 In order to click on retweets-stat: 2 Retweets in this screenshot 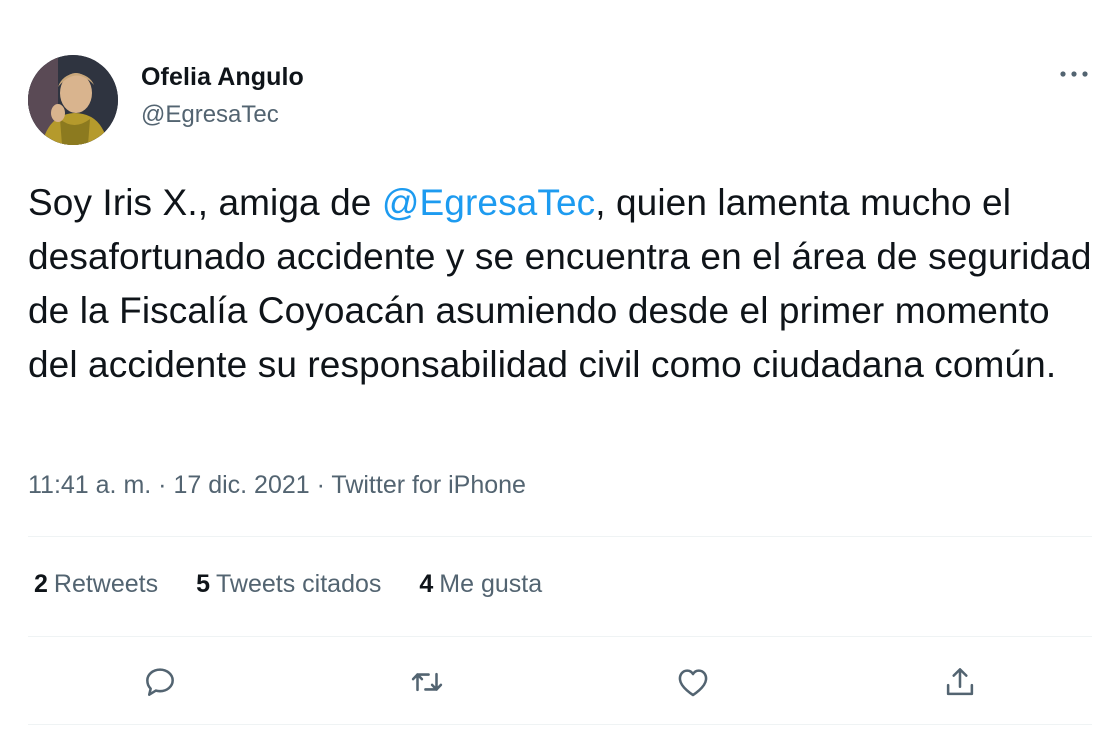, I will do `click(96, 584)`.